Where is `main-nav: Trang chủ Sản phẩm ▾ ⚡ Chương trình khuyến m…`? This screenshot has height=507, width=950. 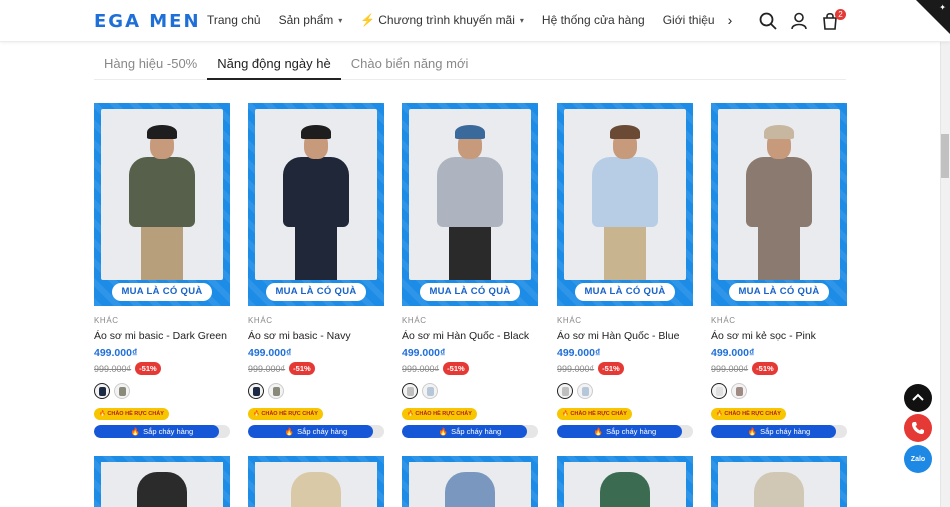
main-nav: Trang chủ Sản phẩm ▾ ⚡ Chương trình khuyến m… is located at coordinates (470, 20).